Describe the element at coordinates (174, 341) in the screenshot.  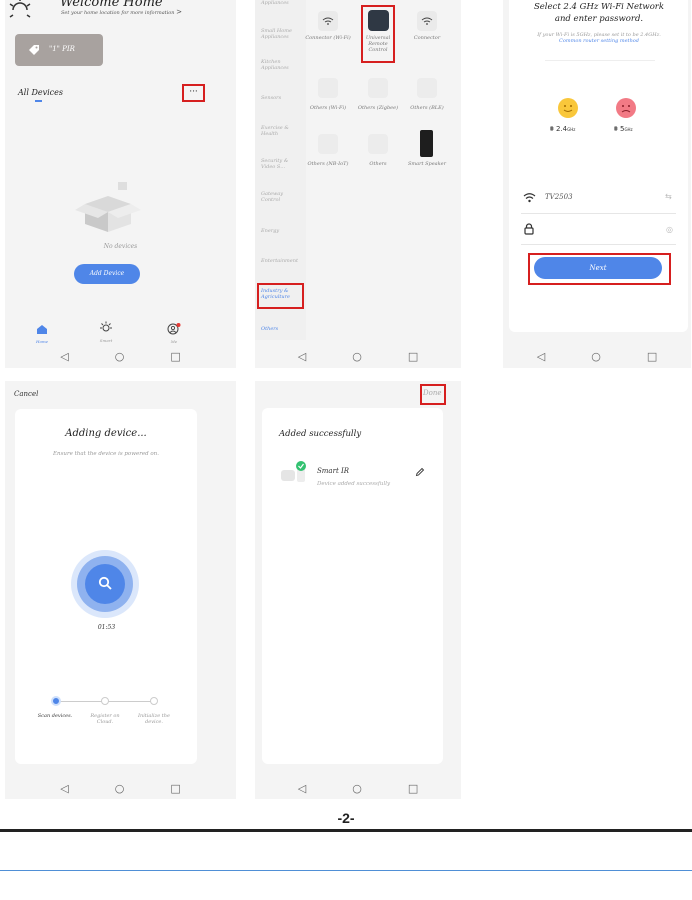
I see `tab-me-label: Me` at that location.